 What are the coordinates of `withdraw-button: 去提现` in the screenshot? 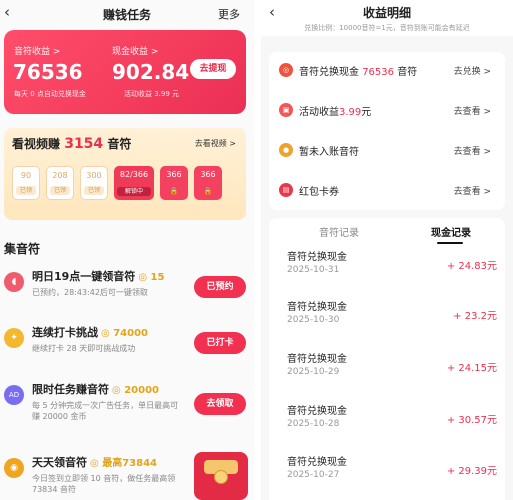 It's located at (213, 69).